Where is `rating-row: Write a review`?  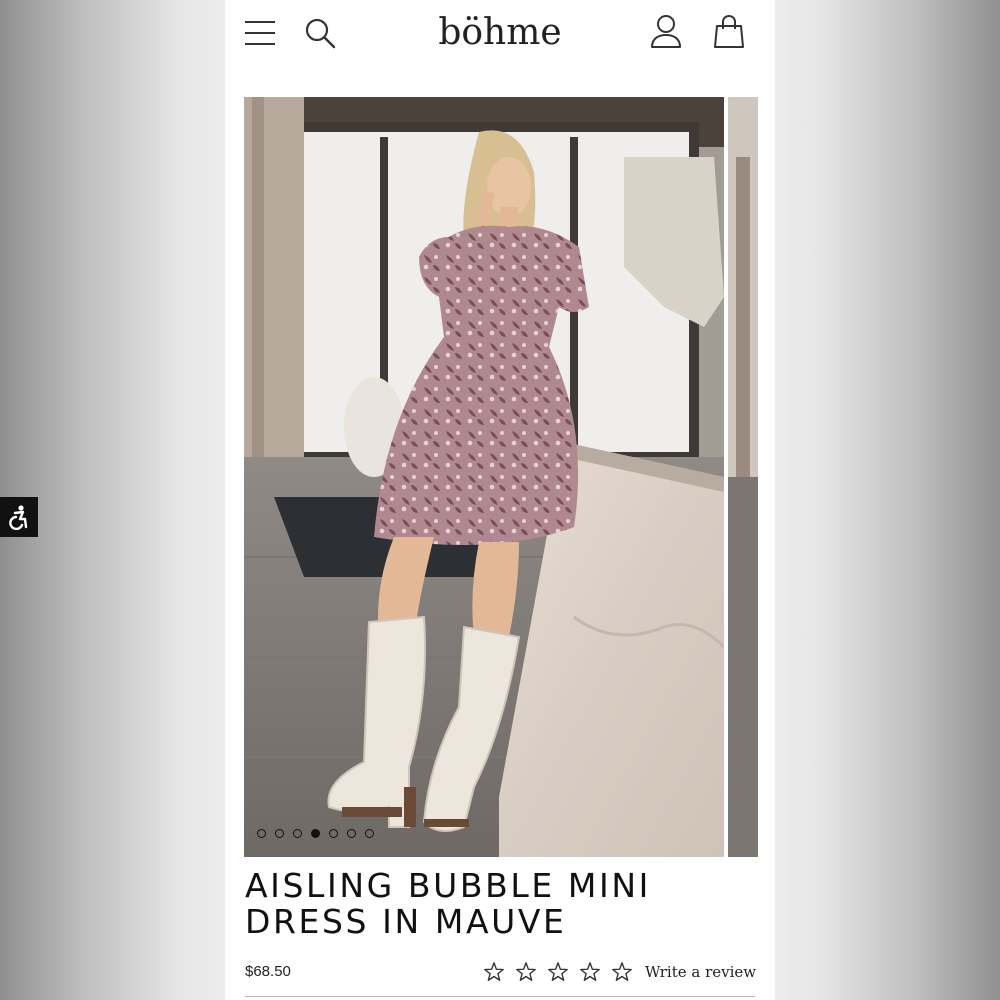
rating-row: Write a review is located at coordinates (619, 972).